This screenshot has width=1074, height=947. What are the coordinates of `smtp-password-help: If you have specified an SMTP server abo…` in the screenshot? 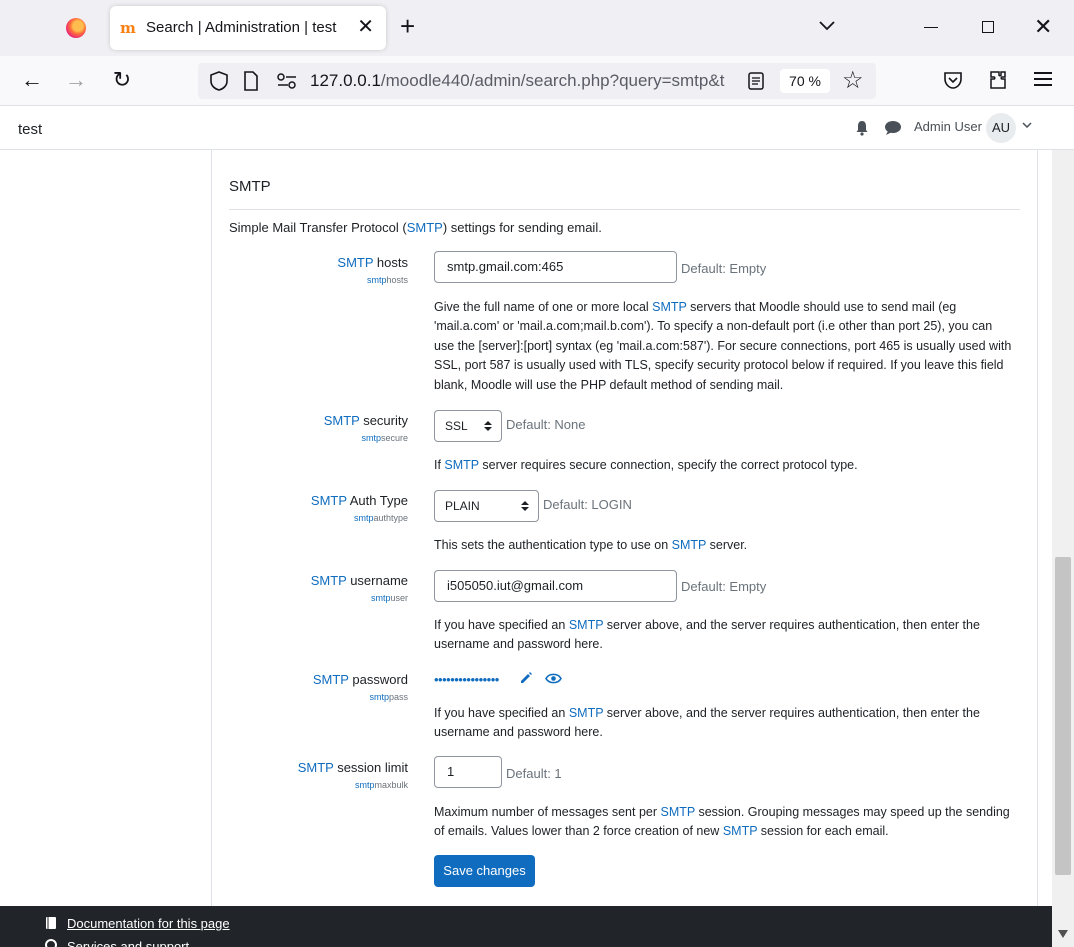 It's located at (724, 723).